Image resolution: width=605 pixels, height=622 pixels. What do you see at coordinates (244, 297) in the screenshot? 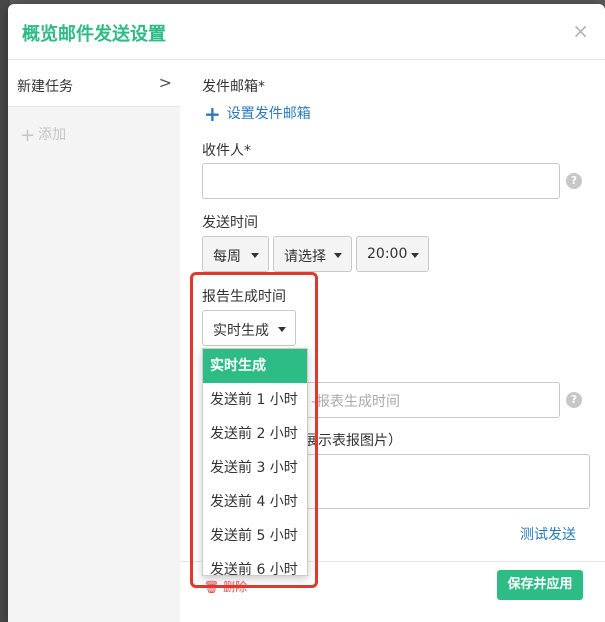
I see `report-time-label: 报告生成时间` at bounding box center [244, 297].